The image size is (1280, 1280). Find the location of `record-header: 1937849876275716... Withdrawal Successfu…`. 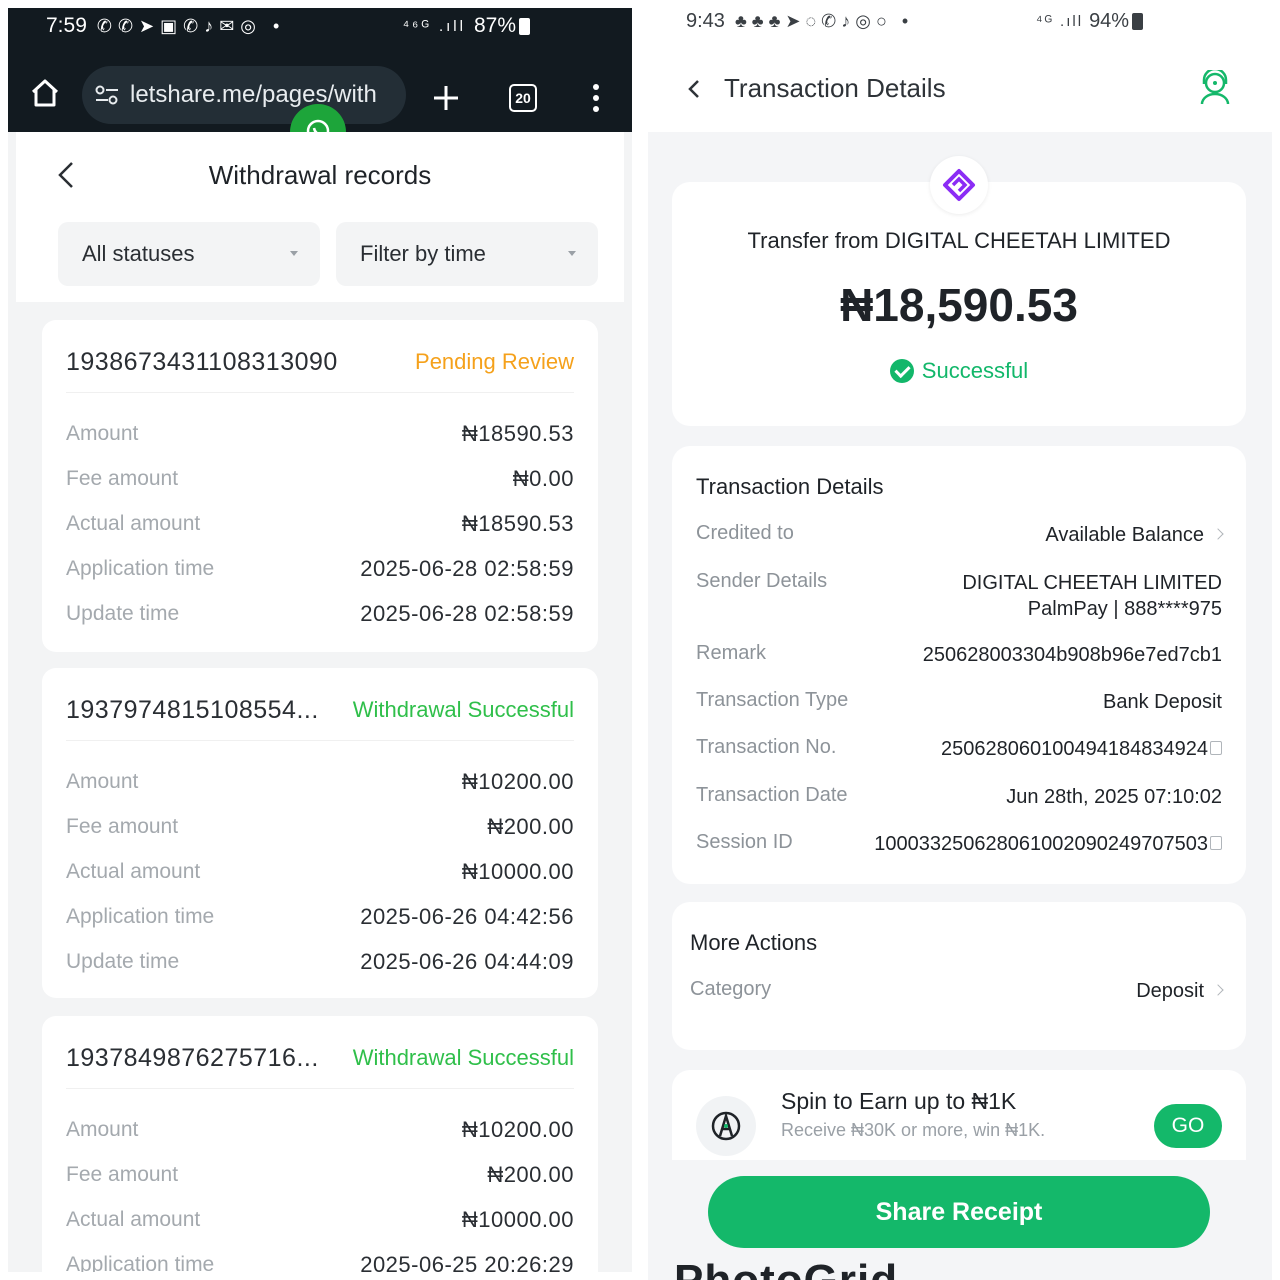

record-header: 1937849876275716... Withdrawal Successfu… is located at coordinates (320, 1058).